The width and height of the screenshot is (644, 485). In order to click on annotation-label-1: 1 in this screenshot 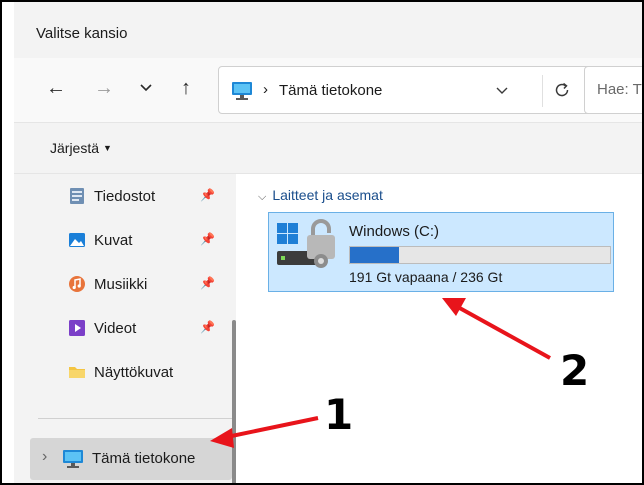, I will do `click(339, 414)`.